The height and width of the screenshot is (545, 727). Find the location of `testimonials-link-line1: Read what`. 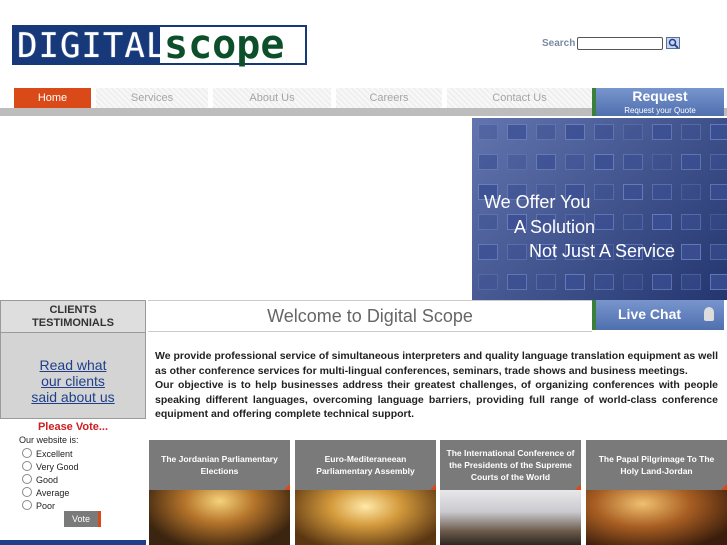

testimonials-link-line1: Read what is located at coordinates (73, 365).